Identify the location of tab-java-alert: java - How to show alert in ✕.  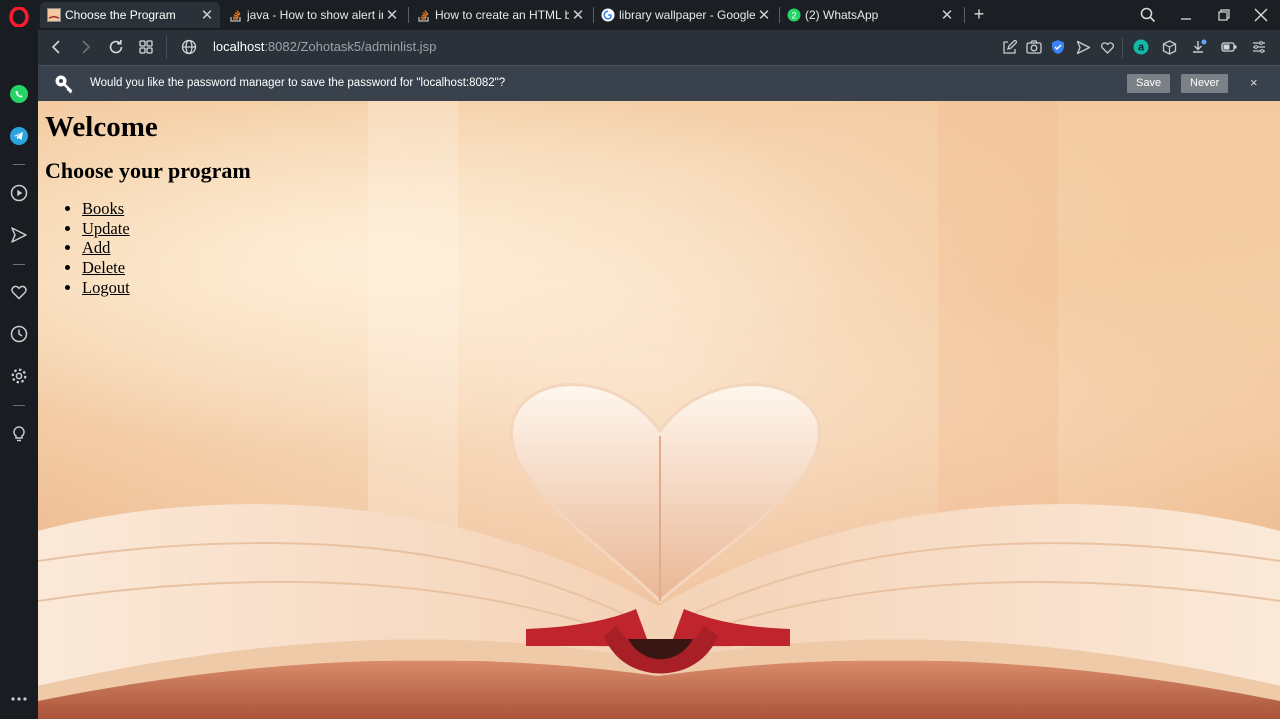
(313, 15).